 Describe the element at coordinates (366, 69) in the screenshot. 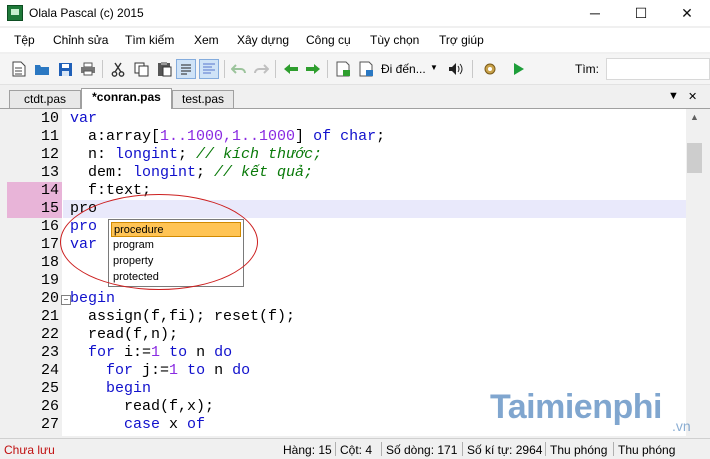

I see `bookmark-list-icon` at that location.